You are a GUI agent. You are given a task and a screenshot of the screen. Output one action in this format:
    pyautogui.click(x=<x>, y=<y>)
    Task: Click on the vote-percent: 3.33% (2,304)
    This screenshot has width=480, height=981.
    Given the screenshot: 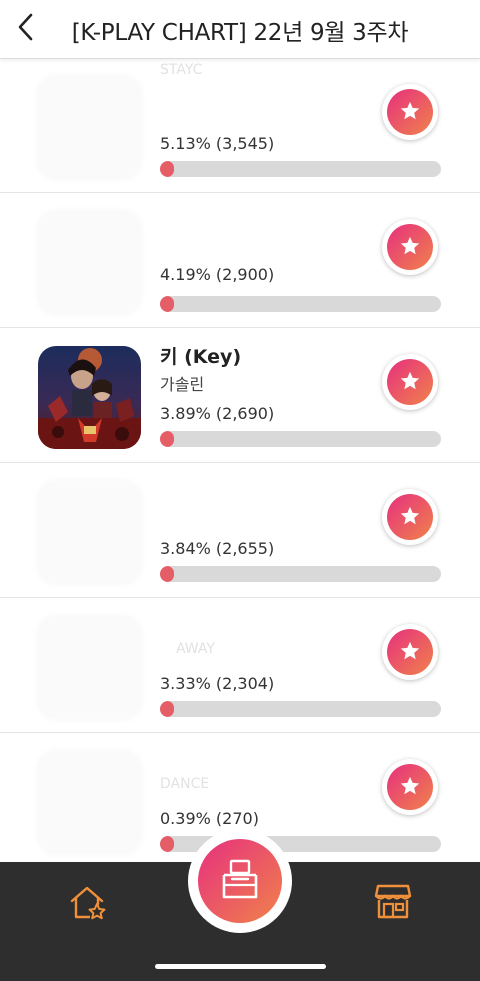 What is the action you would take?
    pyautogui.click(x=217, y=683)
    